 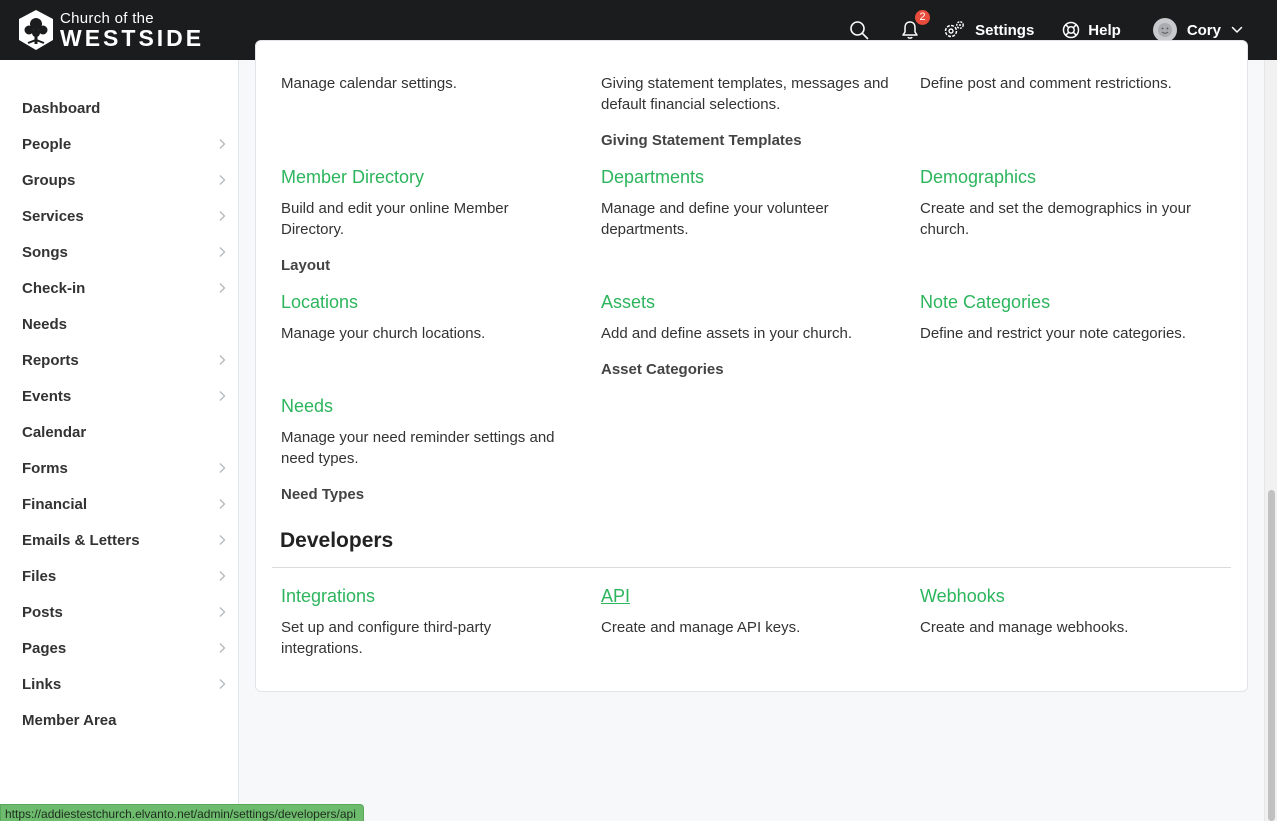 What do you see at coordinates (319, 302) in the screenshot?
I see `locations-link: Locations` at bounding box center [319, 302].